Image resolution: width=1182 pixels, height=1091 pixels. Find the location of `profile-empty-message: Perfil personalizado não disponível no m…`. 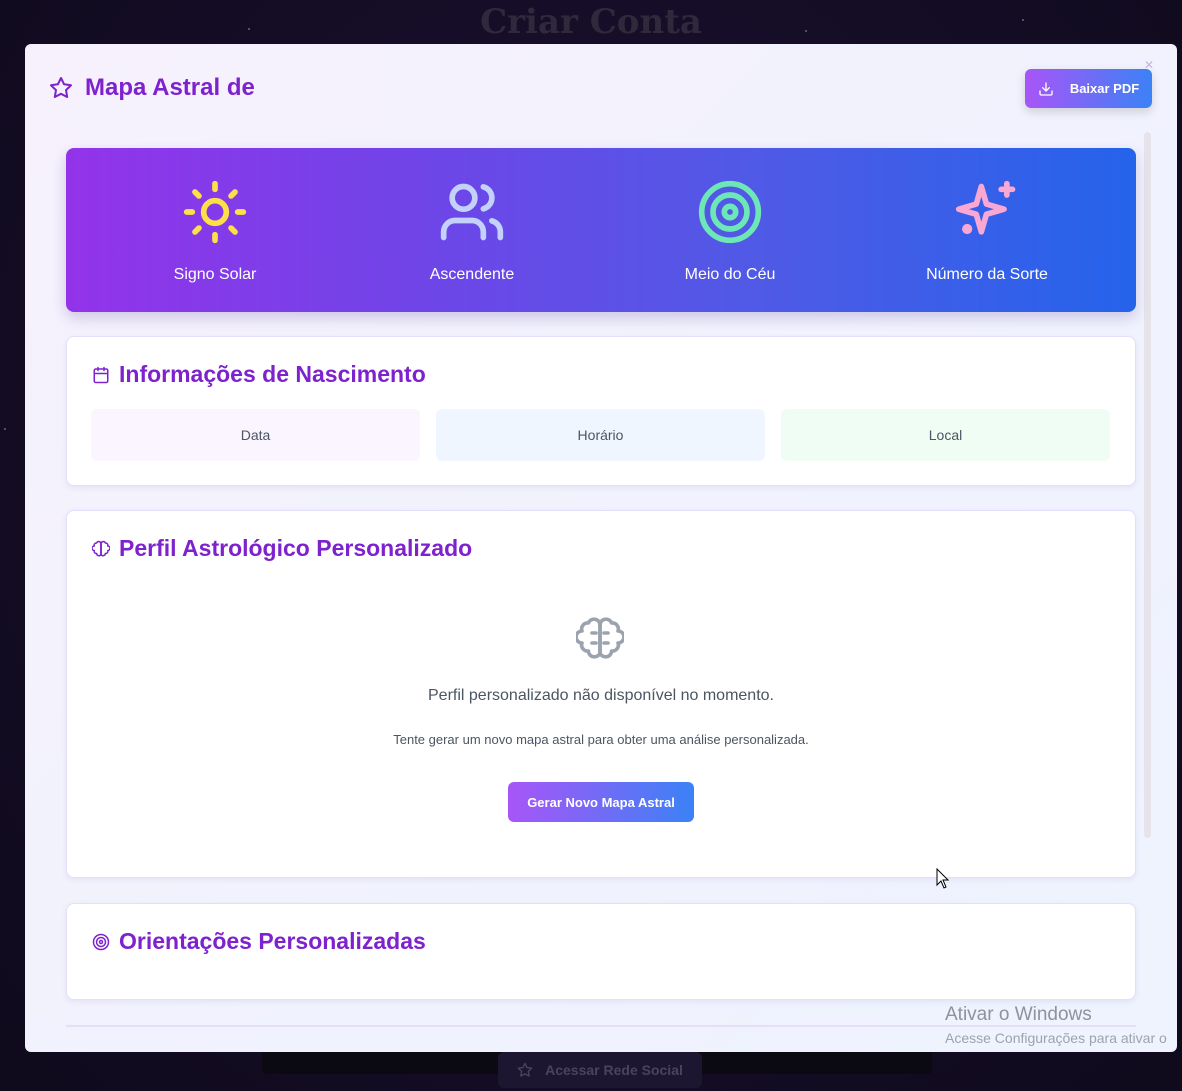

profile-empty-message: Perfil personalizado não disponível no m… is located at coordinates (601, 695).